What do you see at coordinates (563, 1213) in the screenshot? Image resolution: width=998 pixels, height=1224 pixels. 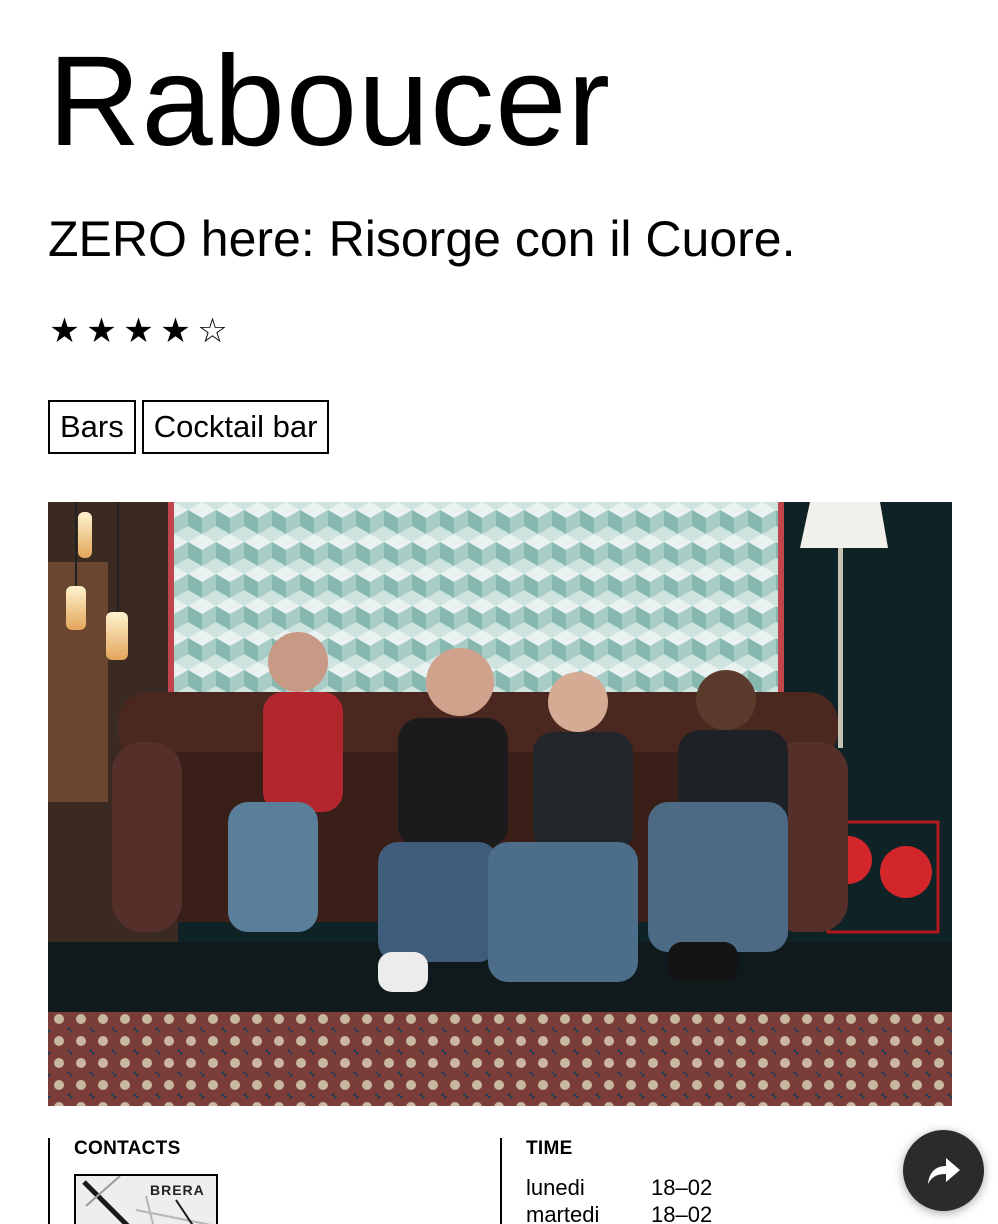 I see `hours-day: martedi` at bounding box center [563, 1213].